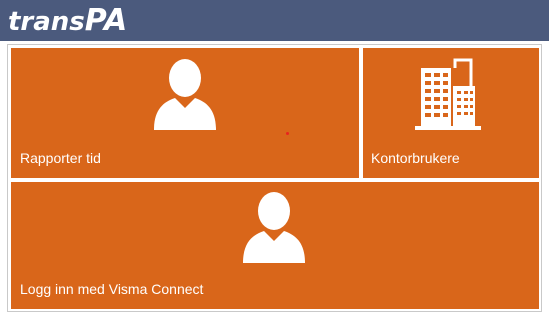 This screenshot has height=314, width=549. I want to click on building-icon, so click(448, 94).